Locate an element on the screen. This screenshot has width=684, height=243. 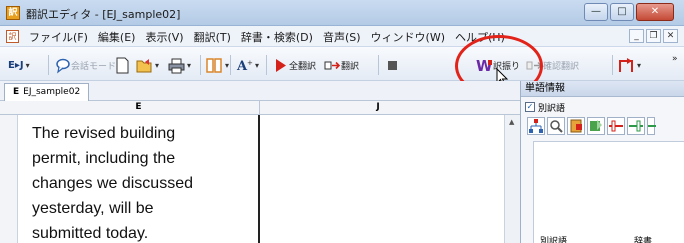
menu-translate: 翻訳(T) is located at coordinates (212, 37).